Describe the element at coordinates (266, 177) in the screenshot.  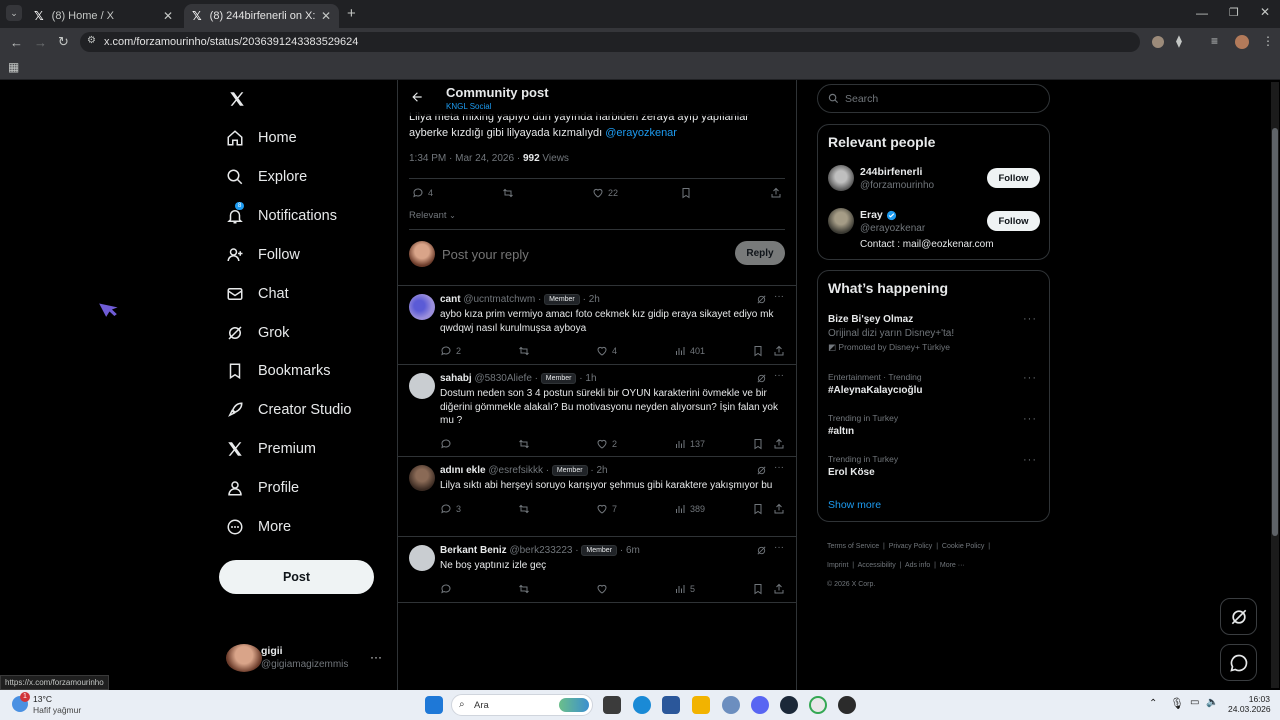
I see `nav-item-explore: Explore` at that location.